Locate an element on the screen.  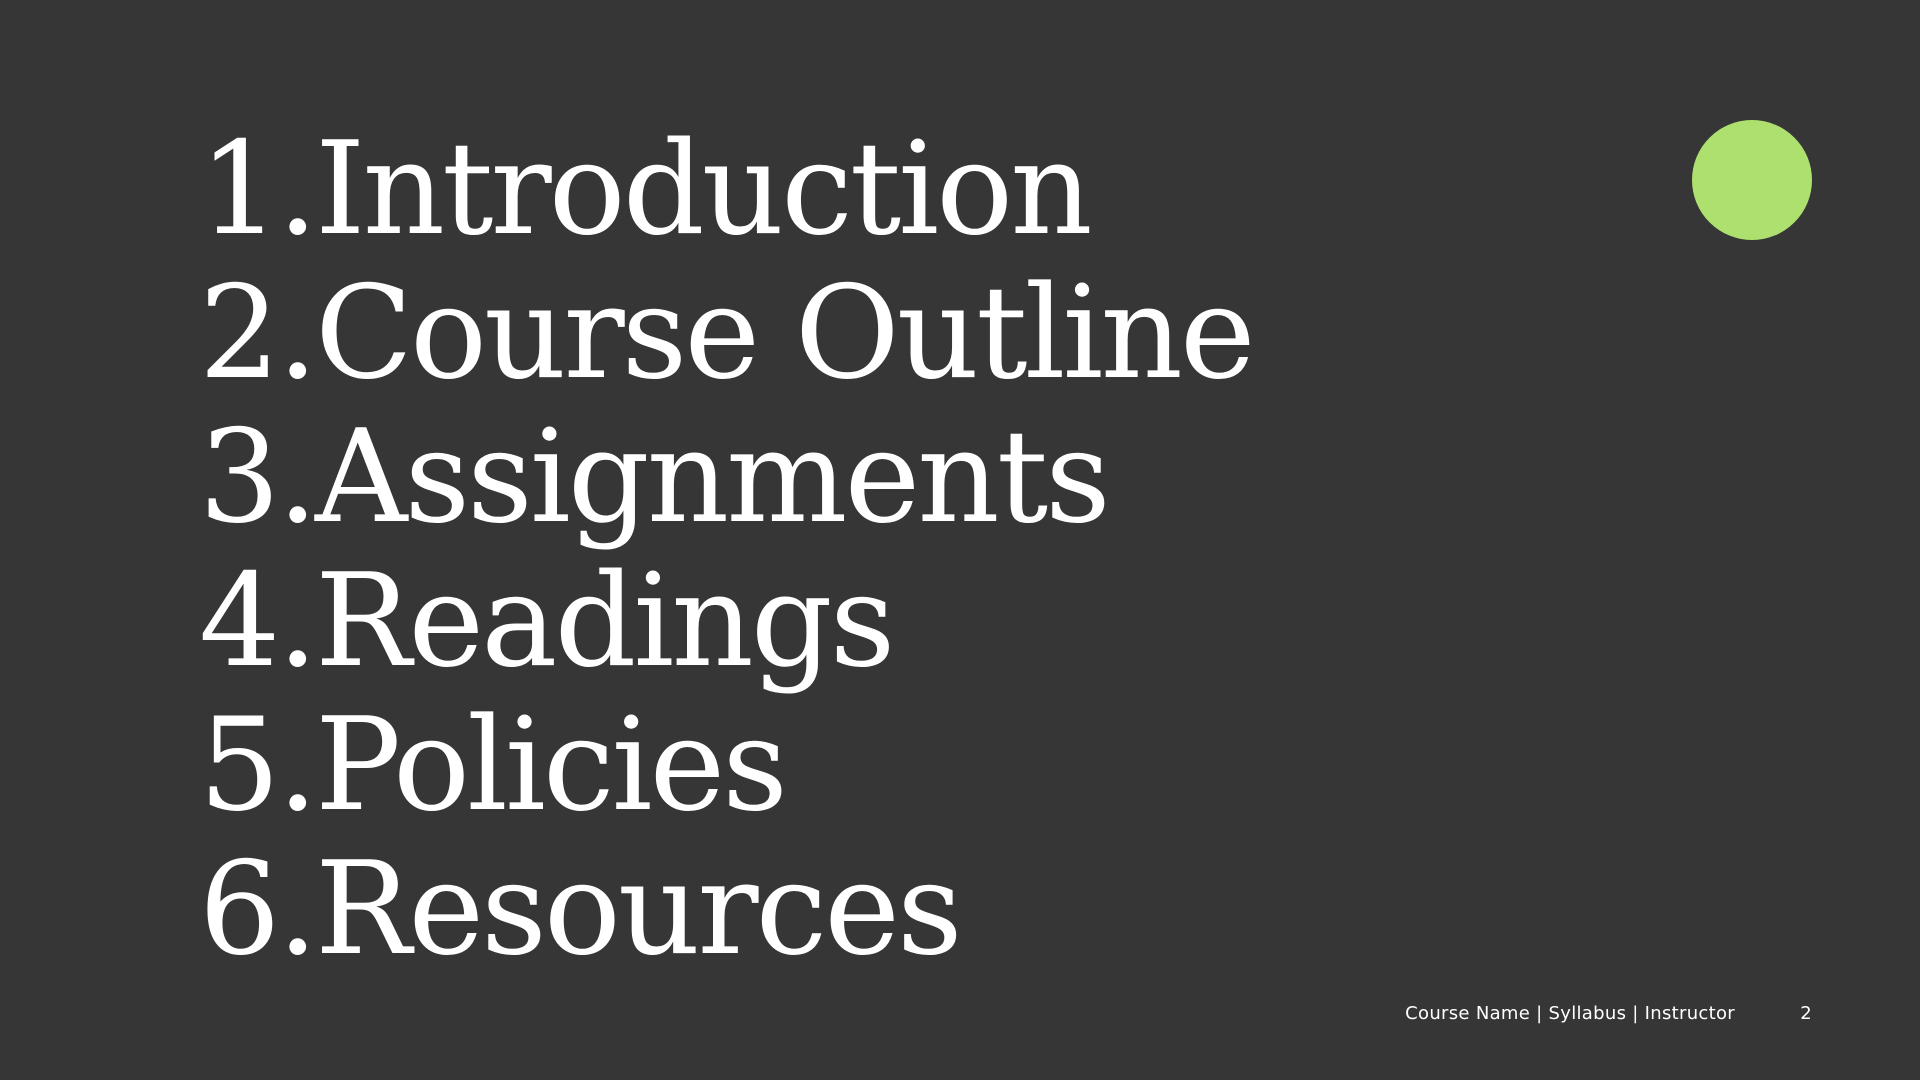
agenda-item-number: 5. is located at coordinates (258, 765).